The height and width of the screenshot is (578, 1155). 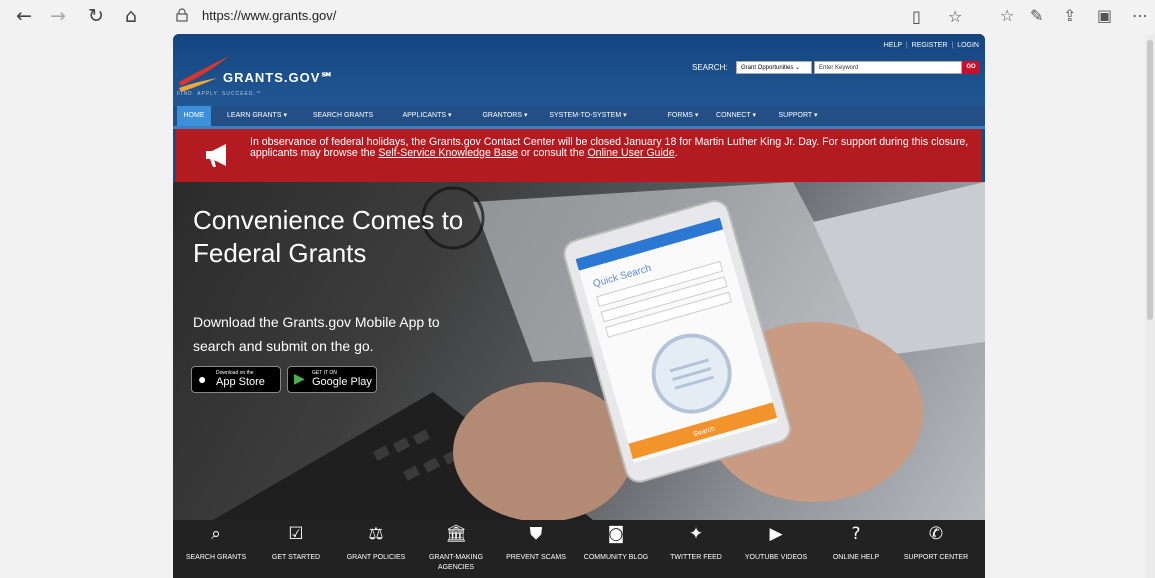 What do you see at coordinates (279, 78) in the screenshot?
I see `logo-text: GRANTS.GOV℠` at bounding box center [279, 78].